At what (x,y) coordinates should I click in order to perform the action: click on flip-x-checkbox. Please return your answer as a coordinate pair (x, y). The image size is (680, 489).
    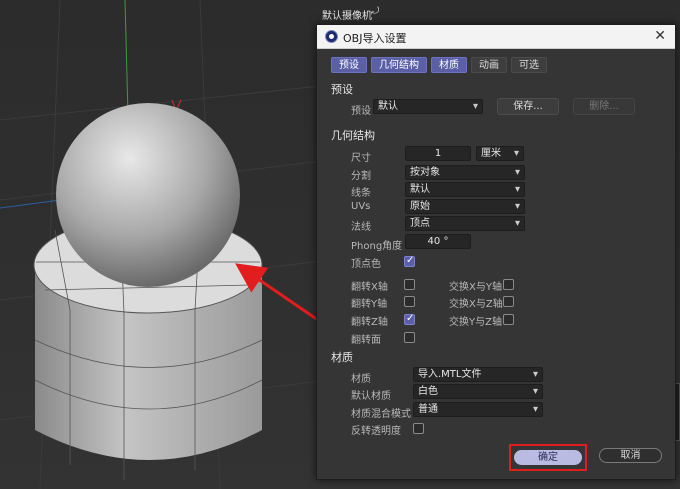
    Looking at the image, I should click on (409, 284).